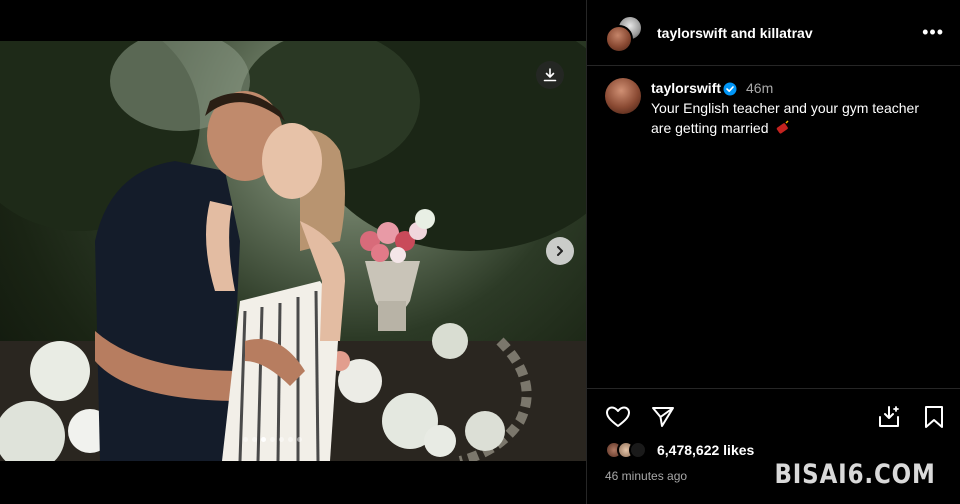 Image resolution: width=960 pixels, height=504 pixels. I want to click on post-time-ago: 46 minutes ago, so click(646, 476).